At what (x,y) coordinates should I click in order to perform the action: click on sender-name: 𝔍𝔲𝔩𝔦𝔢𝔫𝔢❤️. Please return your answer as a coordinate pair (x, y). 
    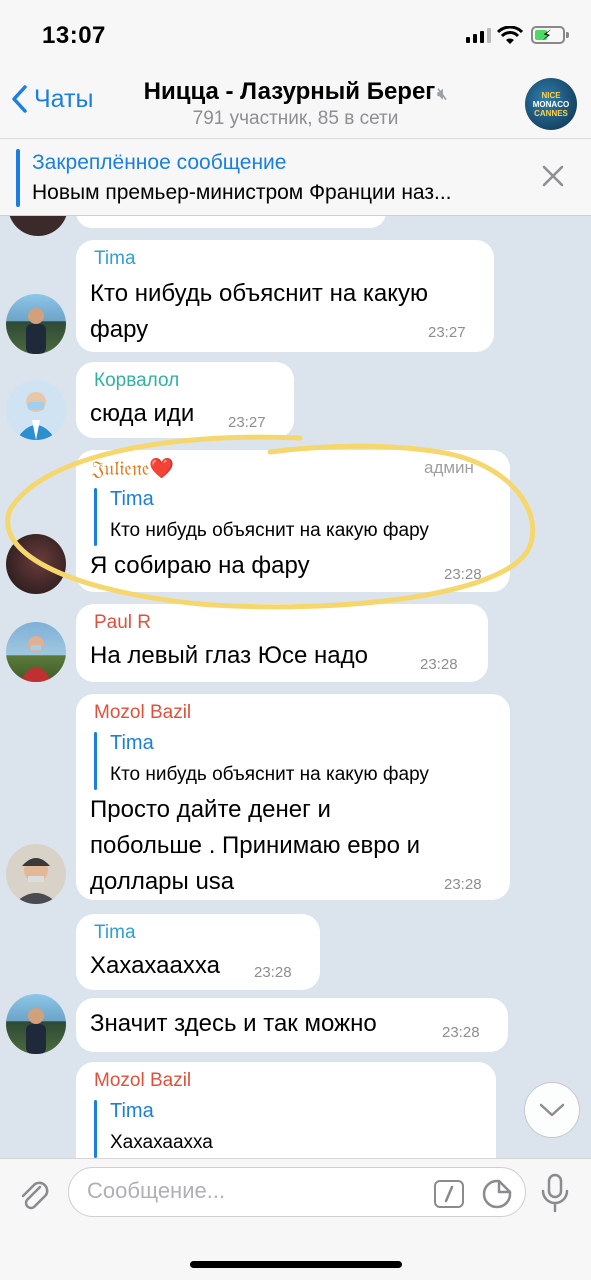
    Looking at the image, I should click on (133, 468).